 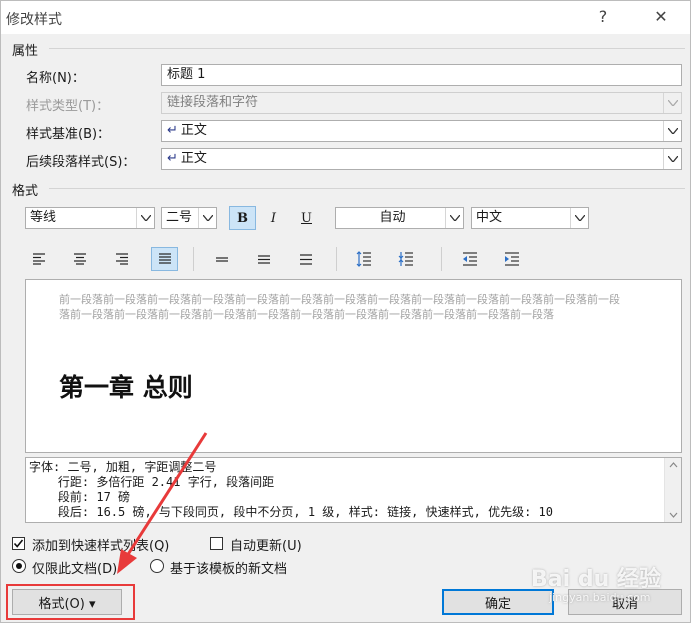 I want to click on annotation-arrow, so click(x=162, y=503).